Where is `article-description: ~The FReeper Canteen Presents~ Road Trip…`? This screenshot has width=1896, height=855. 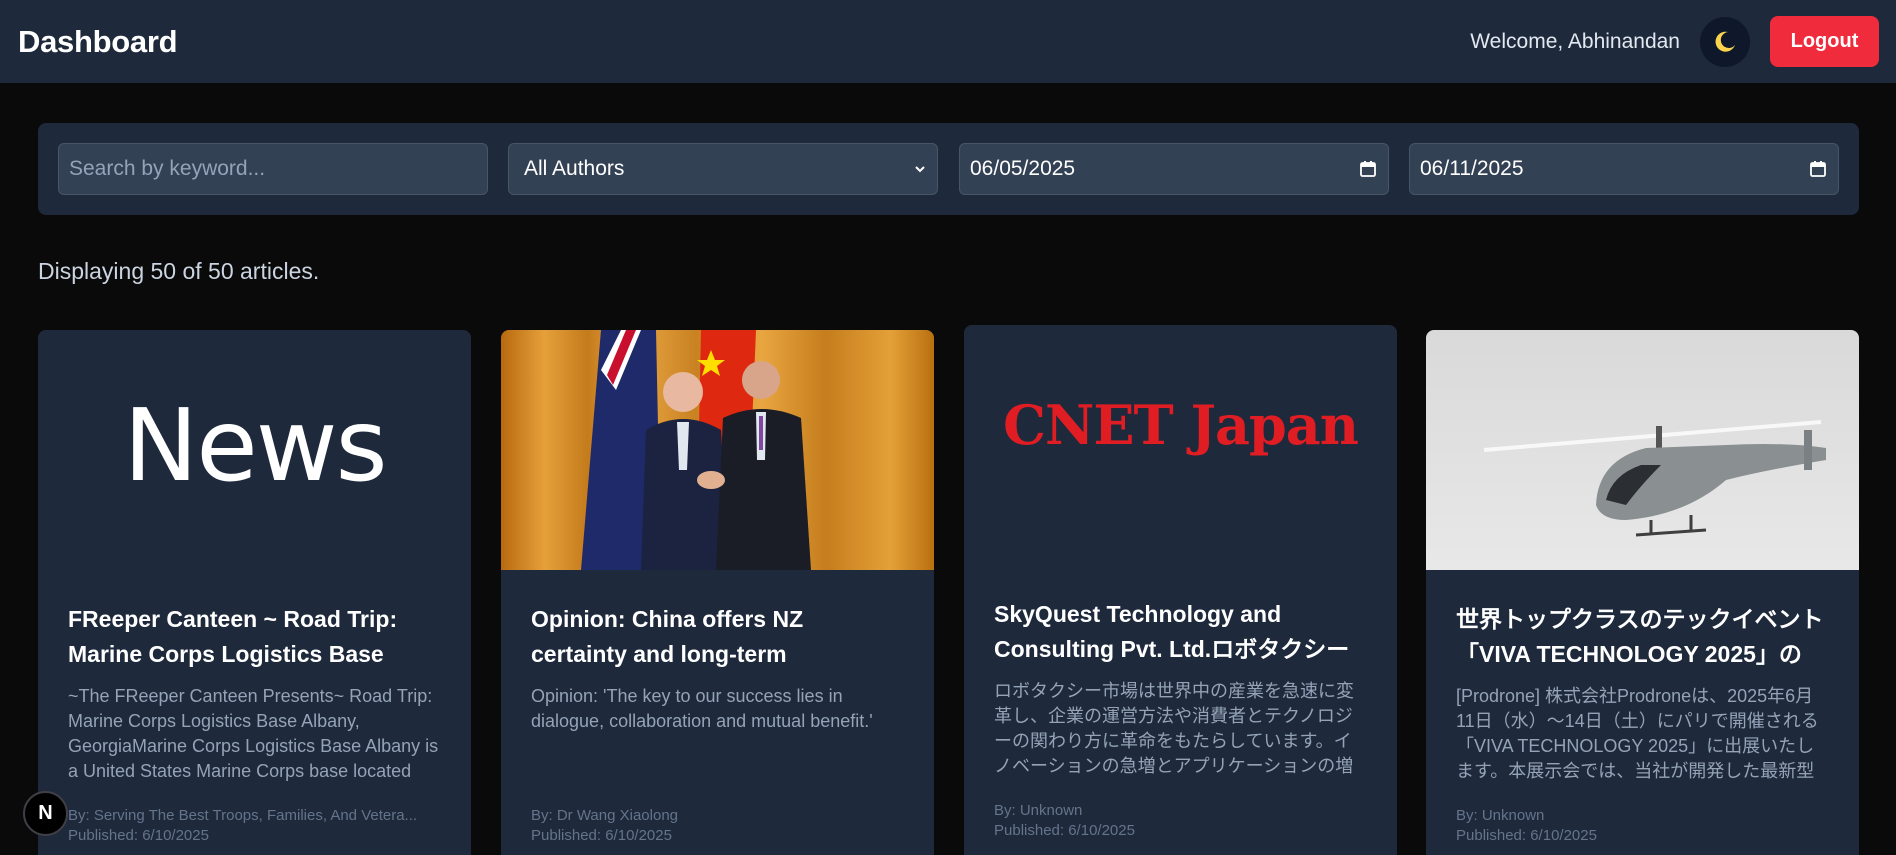 article-description: ~The FReeper Canteen Presents~ Road Trip… is located at coordinates (253, 733).